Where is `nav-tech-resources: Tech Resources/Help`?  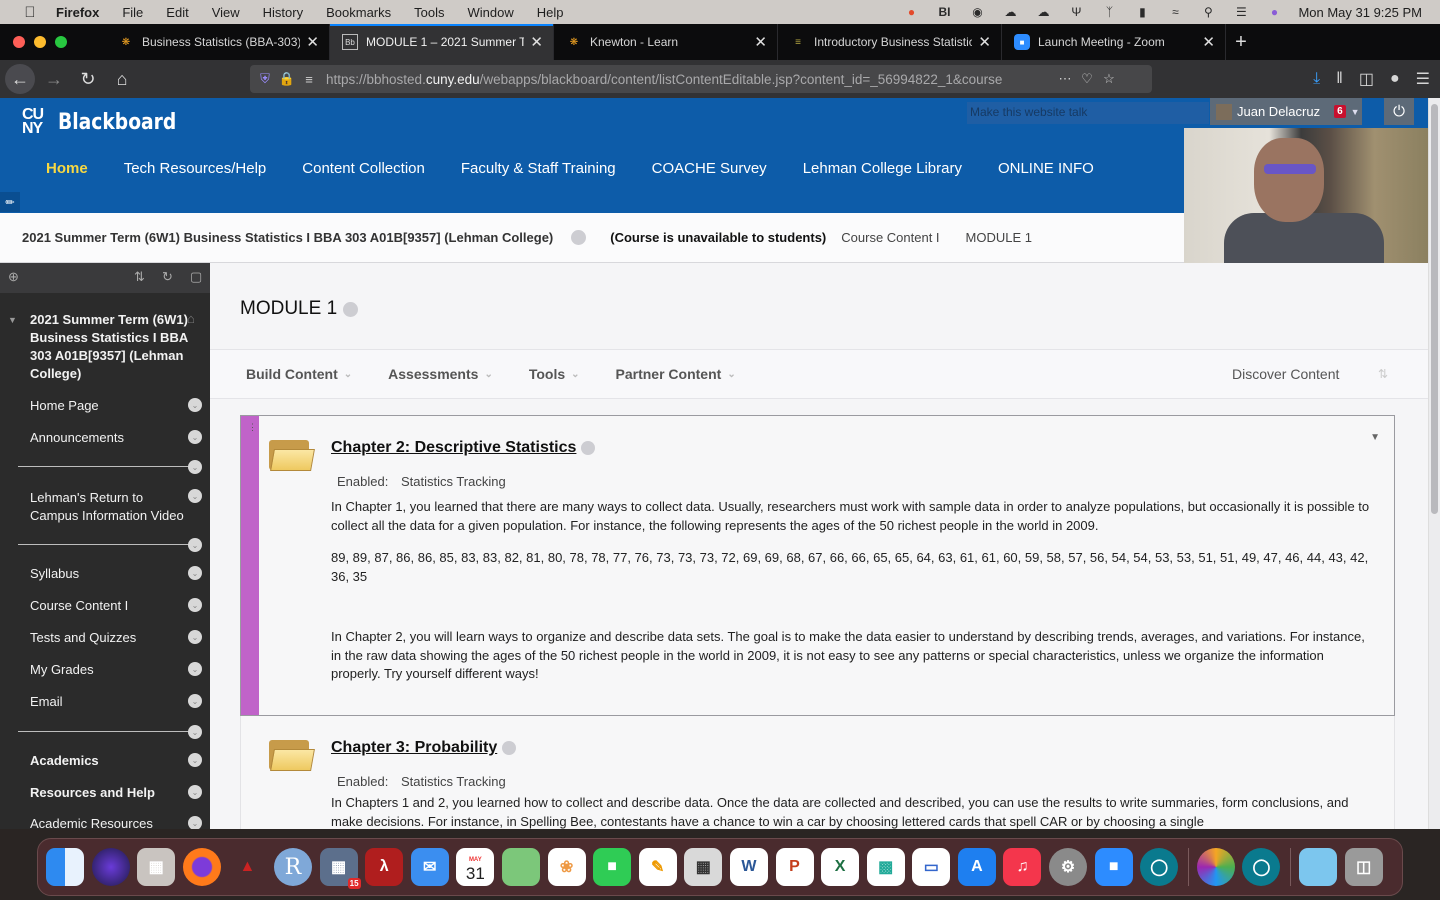 nav-tech-resources: Tech Resources/Help is located at coordinates (195, 168).